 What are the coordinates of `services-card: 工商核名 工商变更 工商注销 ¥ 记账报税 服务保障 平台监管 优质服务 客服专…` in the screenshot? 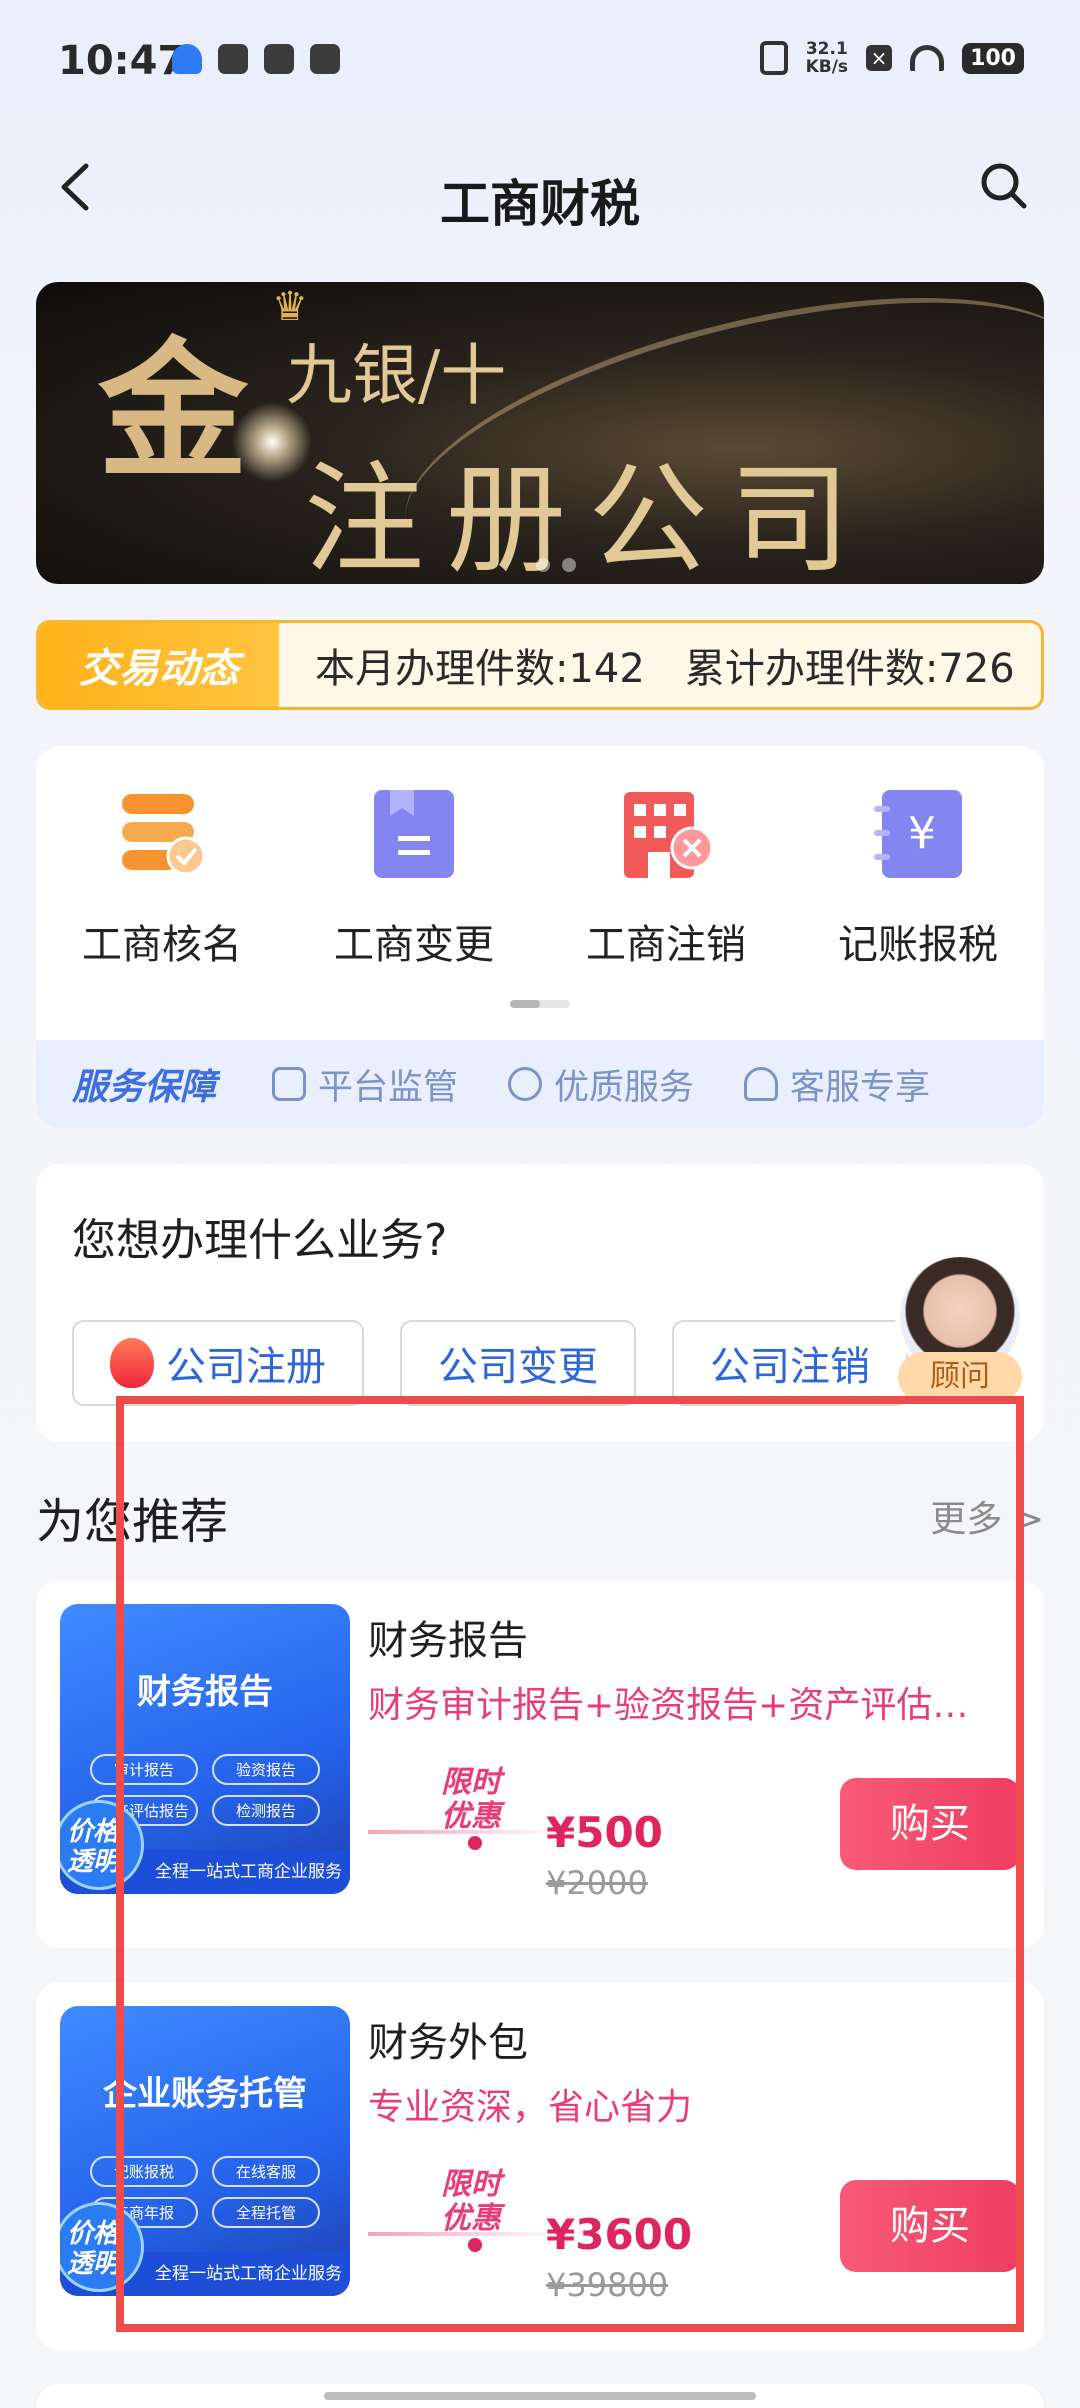 It's located at (540, 937).